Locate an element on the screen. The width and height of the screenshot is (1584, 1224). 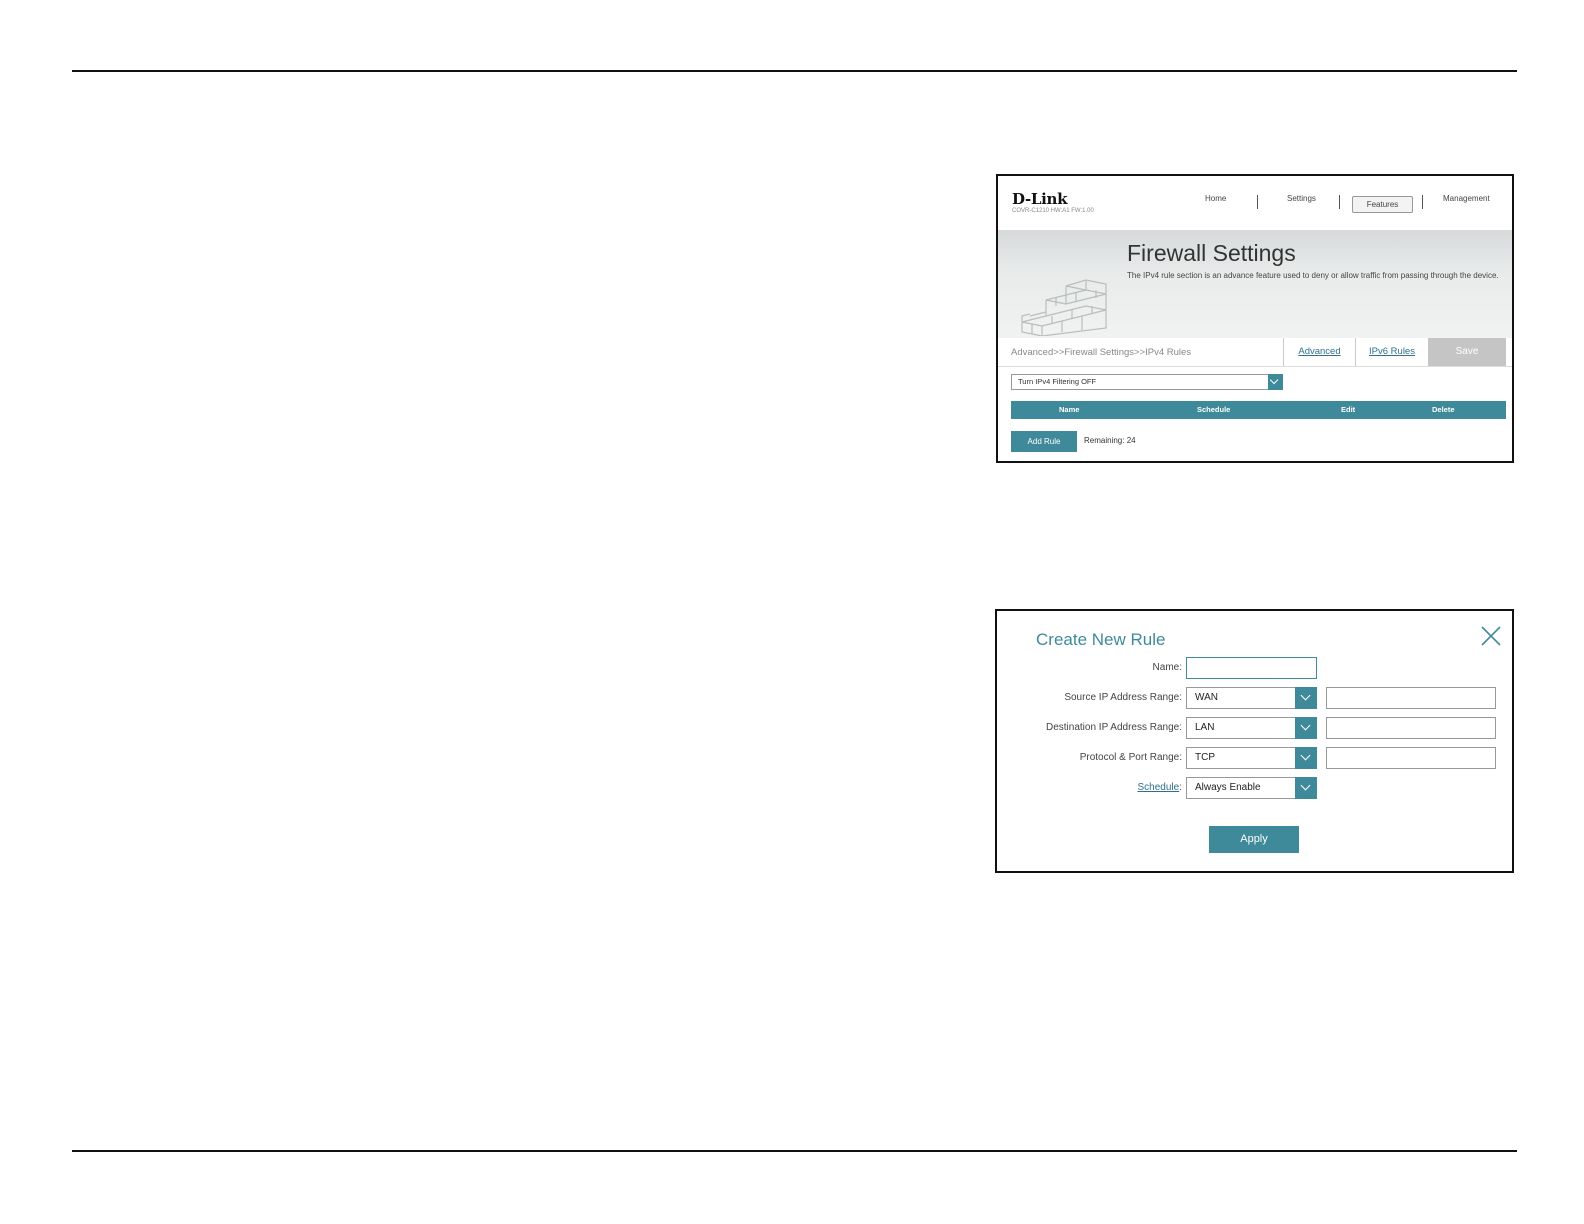
brick-wall-icon is located at coordinates (1064, 307).